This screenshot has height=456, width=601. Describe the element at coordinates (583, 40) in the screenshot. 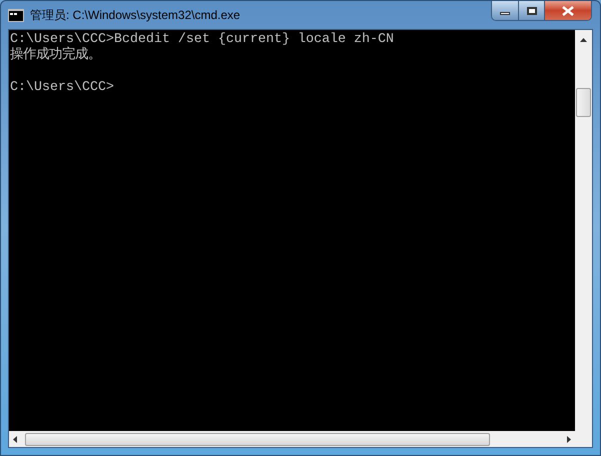

I see `scroll-up-icon` at that location.